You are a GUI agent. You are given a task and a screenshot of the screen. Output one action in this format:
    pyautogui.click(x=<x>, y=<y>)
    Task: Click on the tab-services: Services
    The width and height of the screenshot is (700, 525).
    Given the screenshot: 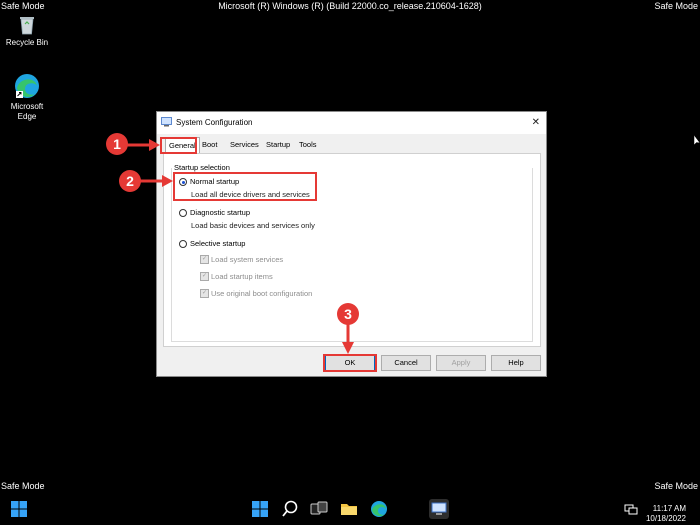 What is the action you would take?
    pyautogui.click(x=244, y=145)
    